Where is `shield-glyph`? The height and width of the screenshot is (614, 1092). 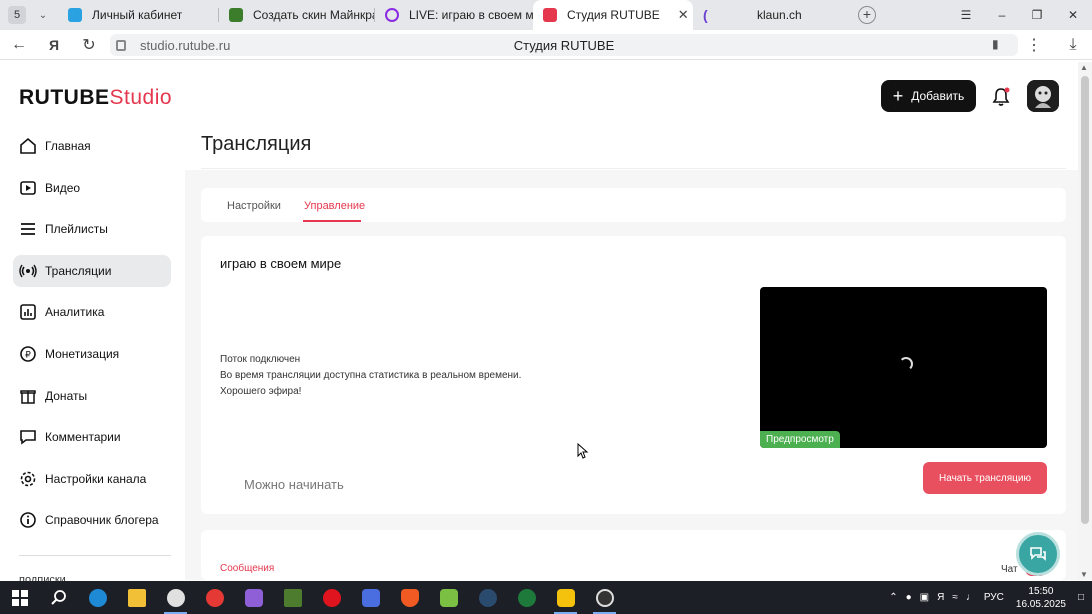
shield-glyph is located at coordinates (370, 597).